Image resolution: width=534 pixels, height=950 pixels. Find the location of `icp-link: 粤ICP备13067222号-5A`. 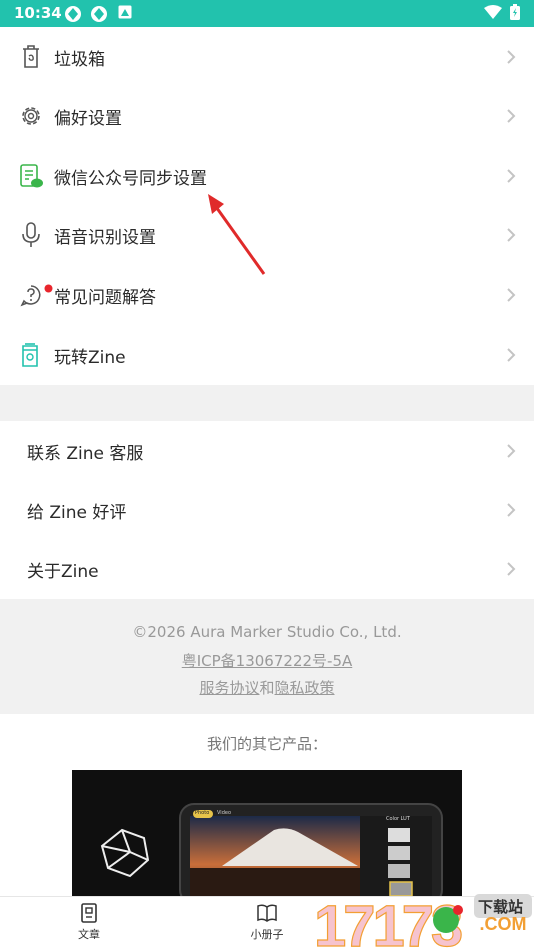

icp-link: 粤ICP备13067222号-5A is located at coordinates (267, 660).